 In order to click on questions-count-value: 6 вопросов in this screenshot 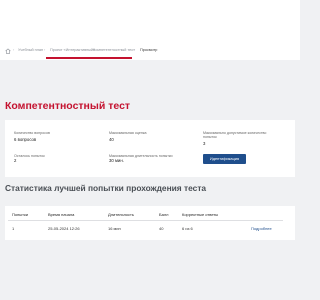, I will do `click(25, 139)`.